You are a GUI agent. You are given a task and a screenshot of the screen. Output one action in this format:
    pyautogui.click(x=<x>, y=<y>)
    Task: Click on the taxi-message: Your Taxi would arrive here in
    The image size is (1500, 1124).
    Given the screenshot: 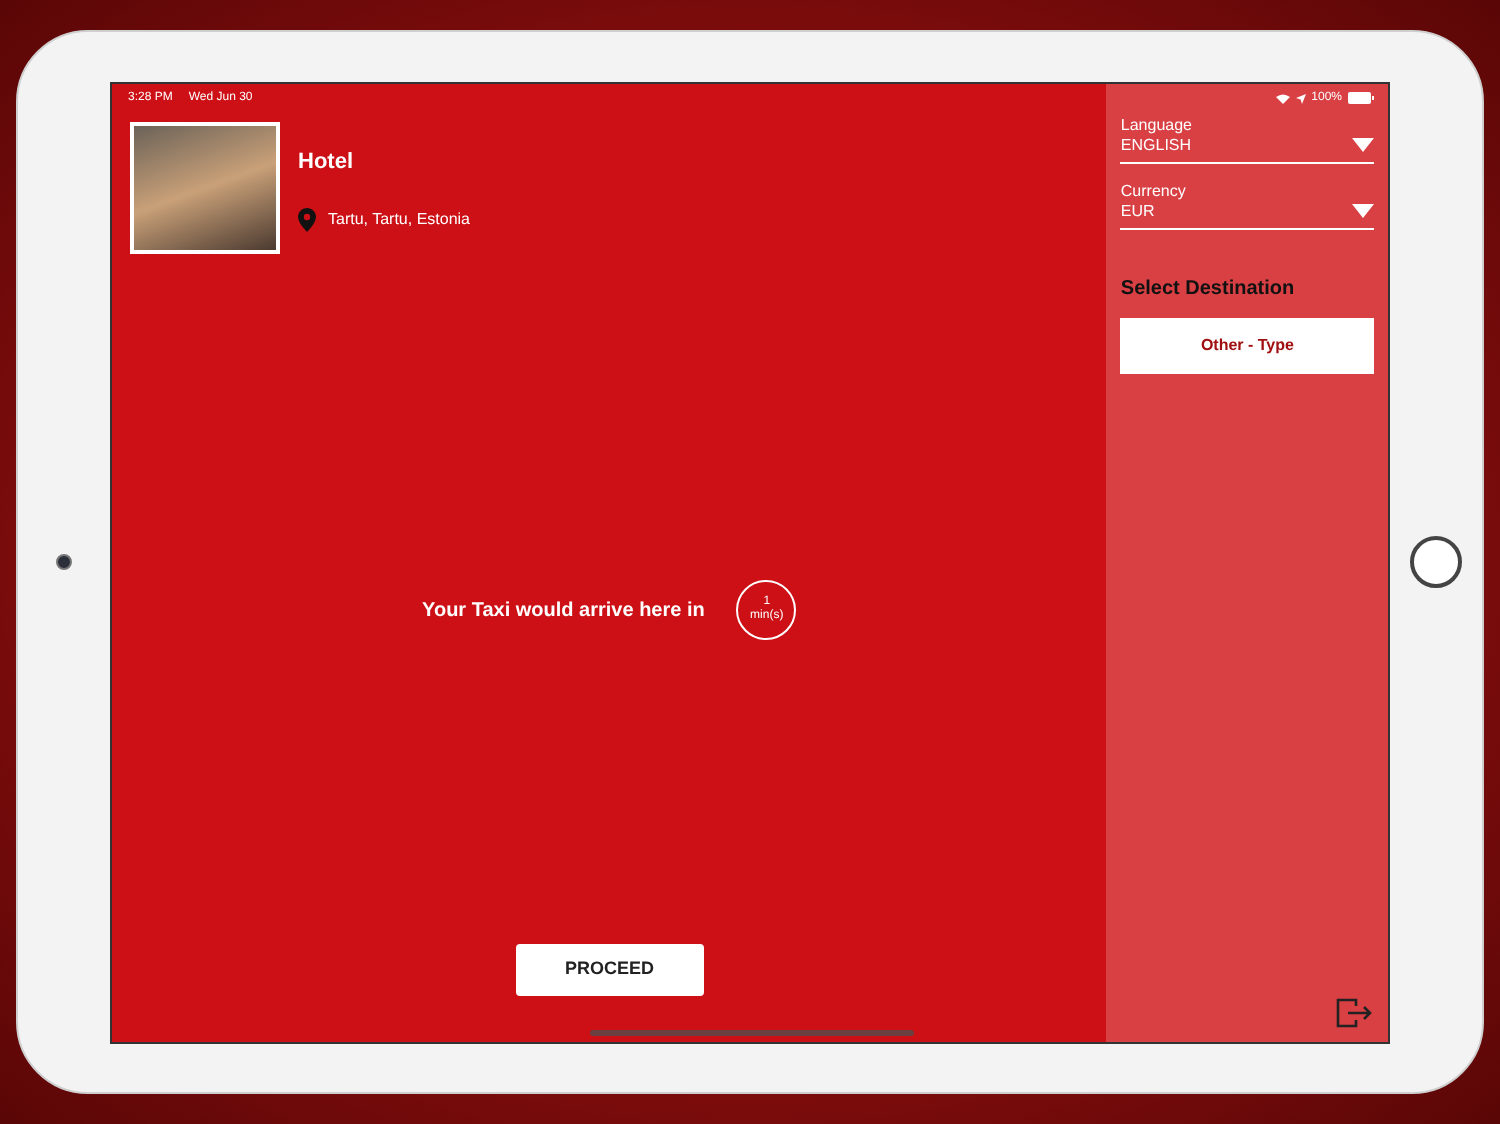 What is the action you would take?
    pyautogui.click(x=563, y=611)
    